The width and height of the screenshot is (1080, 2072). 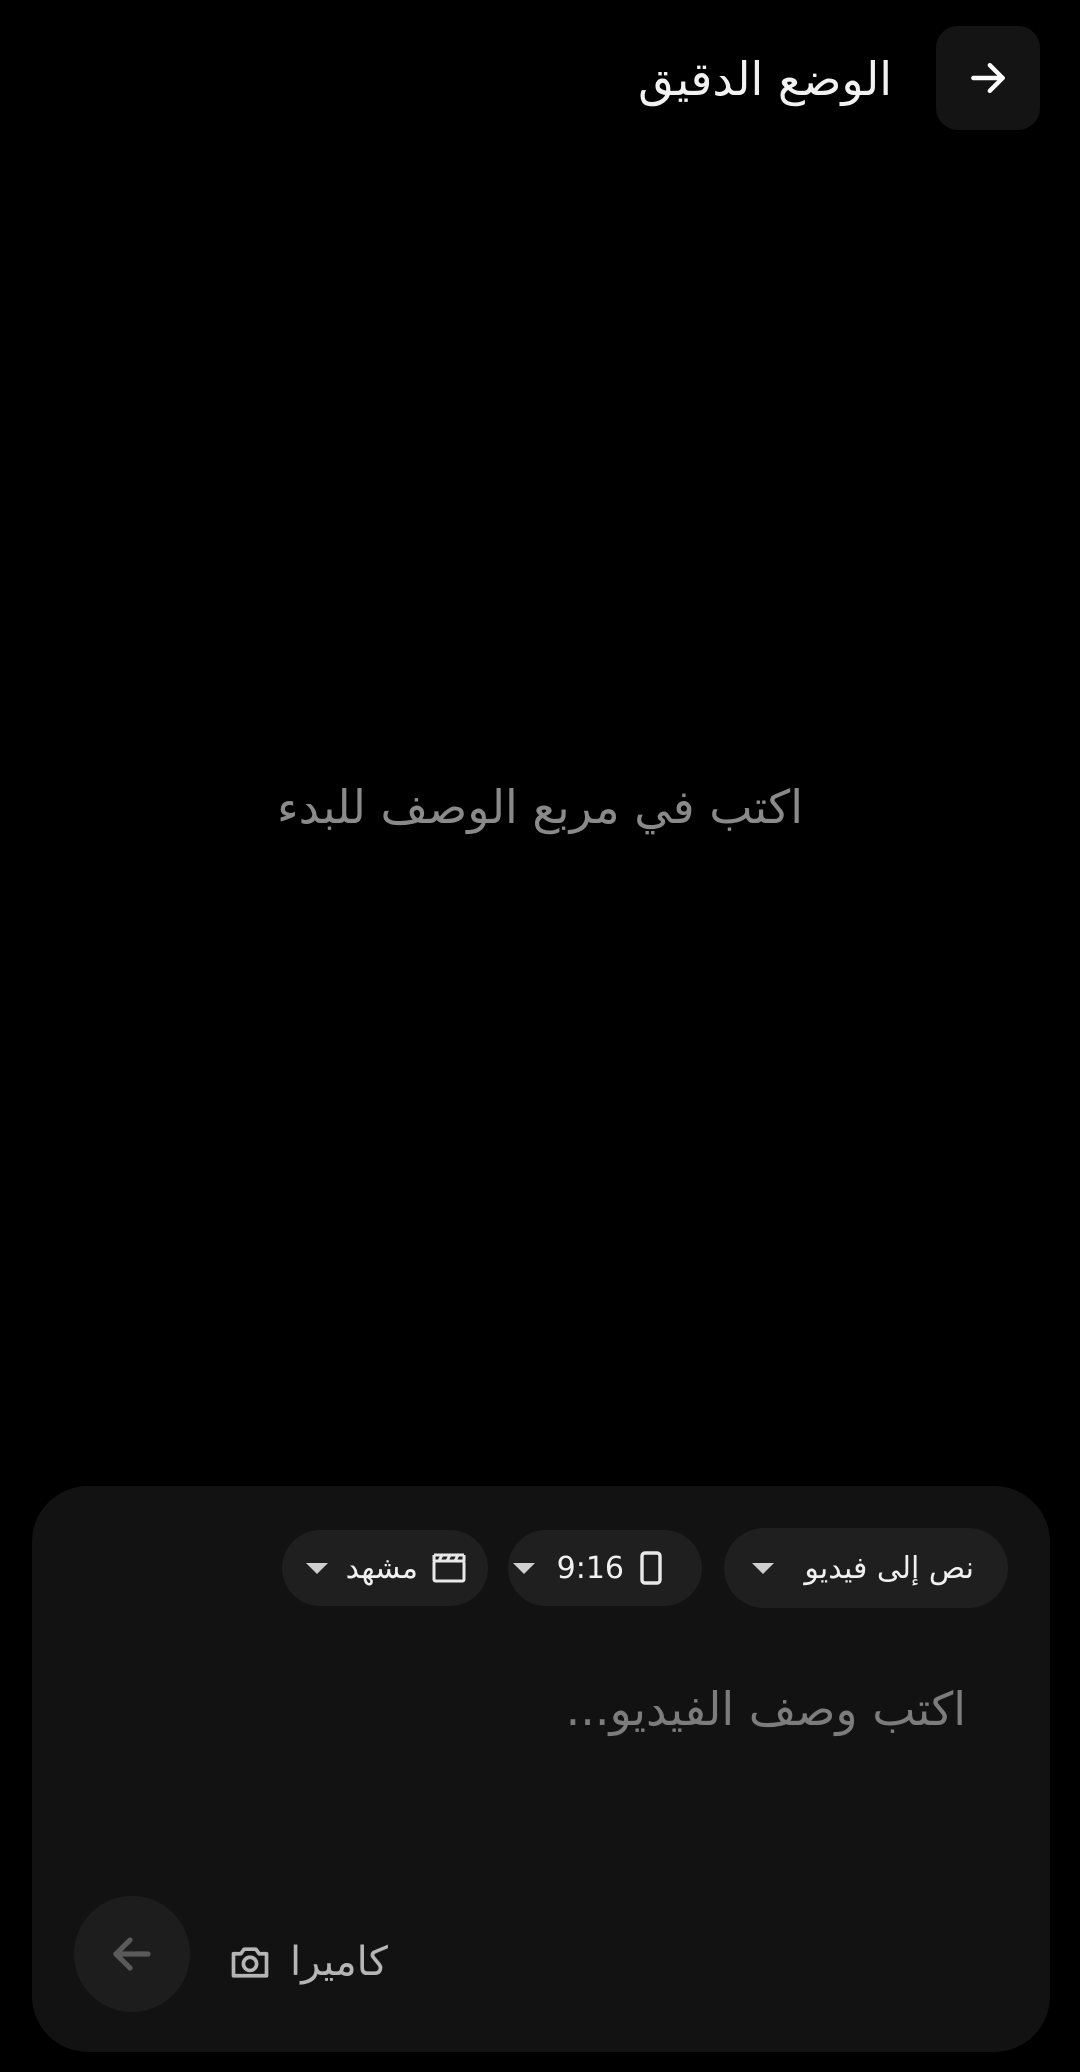 I want to click on arrow-right-icon, so click(x=988, y=78).